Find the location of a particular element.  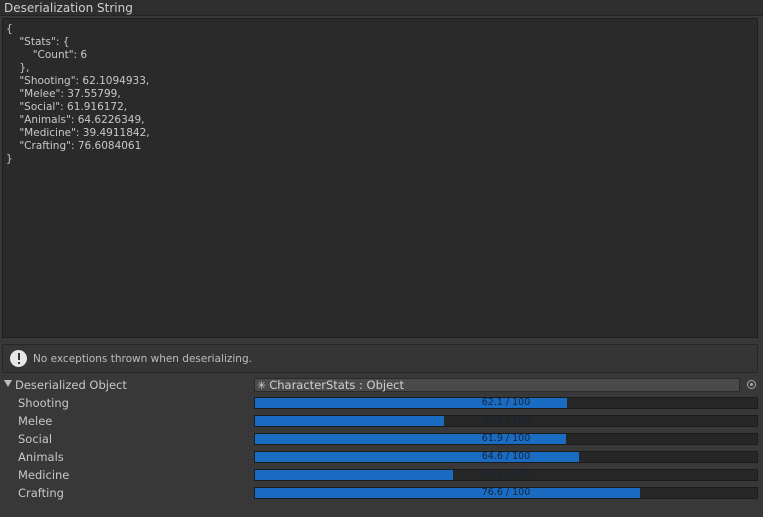

progress-text: 61.9 / 100 is located at coordinates (506, 438).